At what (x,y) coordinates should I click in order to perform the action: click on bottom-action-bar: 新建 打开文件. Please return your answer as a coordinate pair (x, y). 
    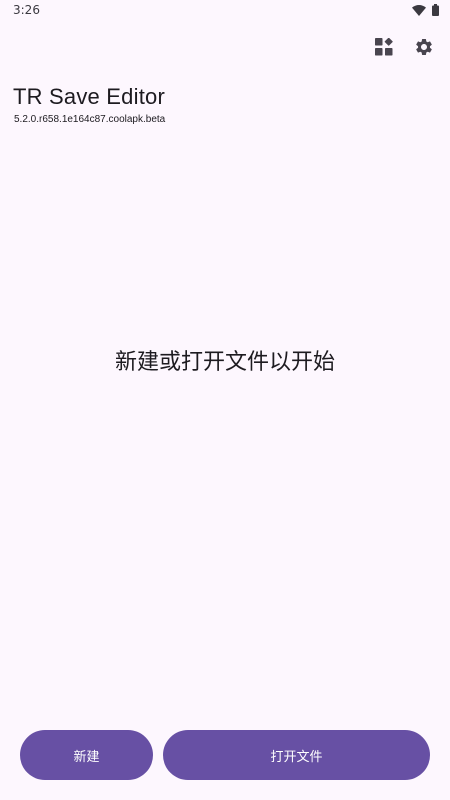
    Looking at the image, I should click on (225, 755).